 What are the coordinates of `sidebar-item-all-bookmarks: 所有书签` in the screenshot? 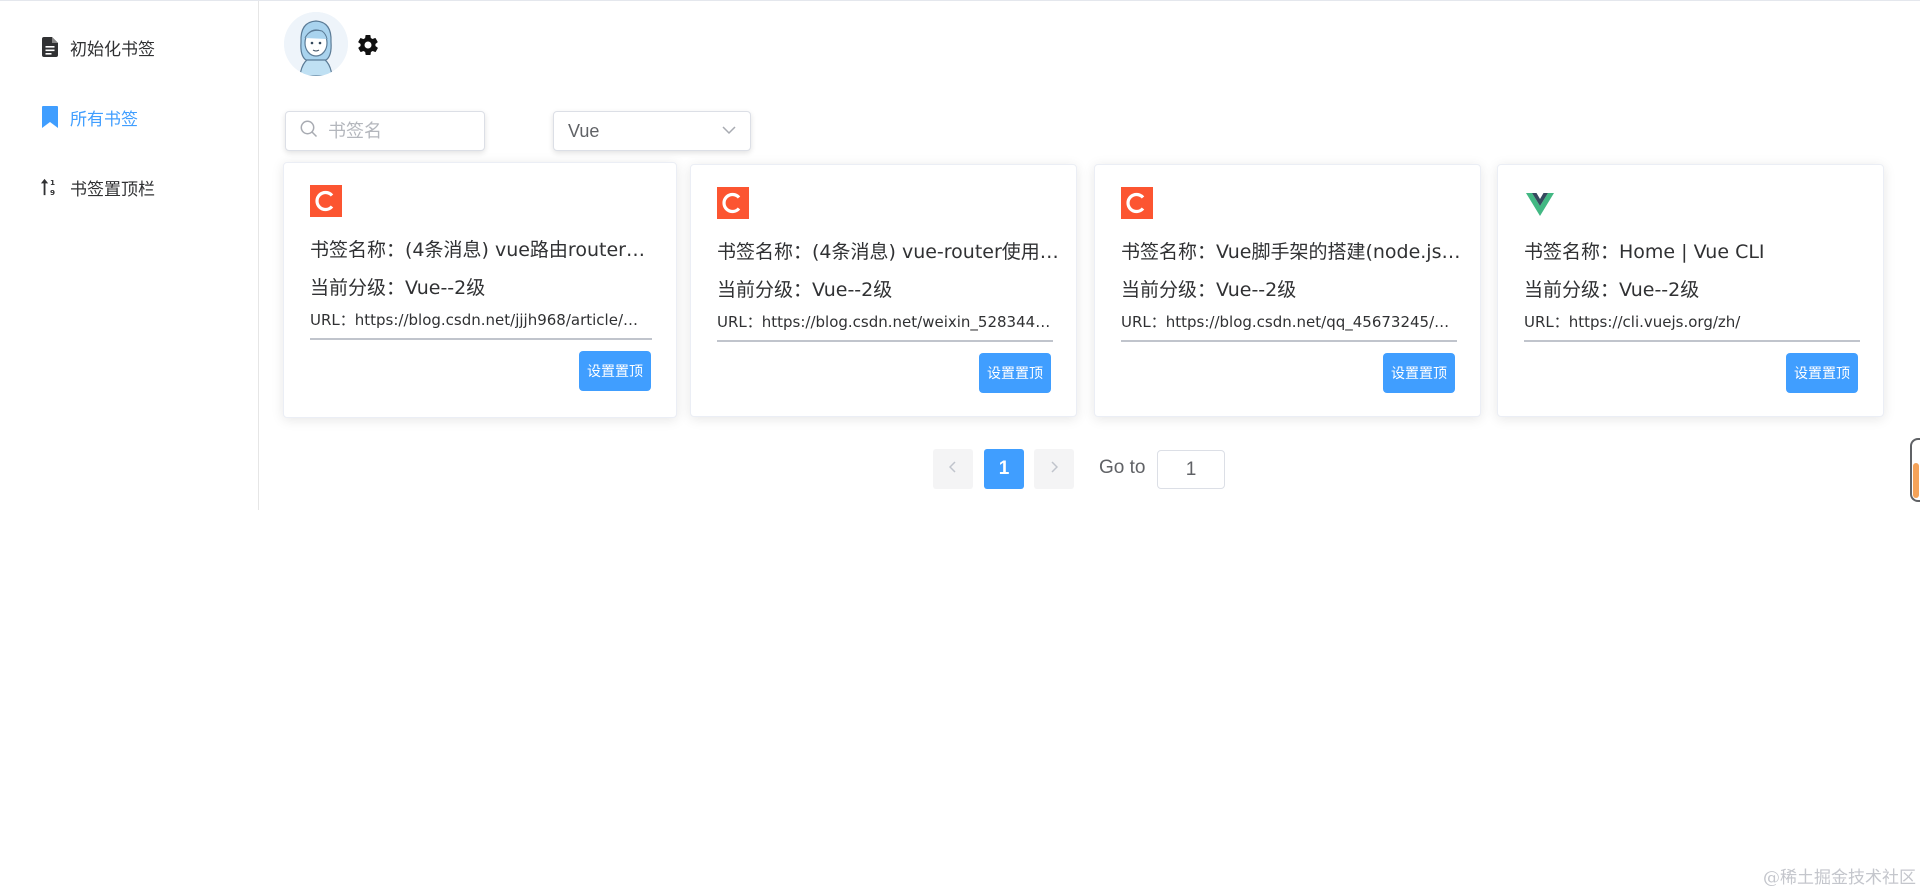 It's located at (129, 117).